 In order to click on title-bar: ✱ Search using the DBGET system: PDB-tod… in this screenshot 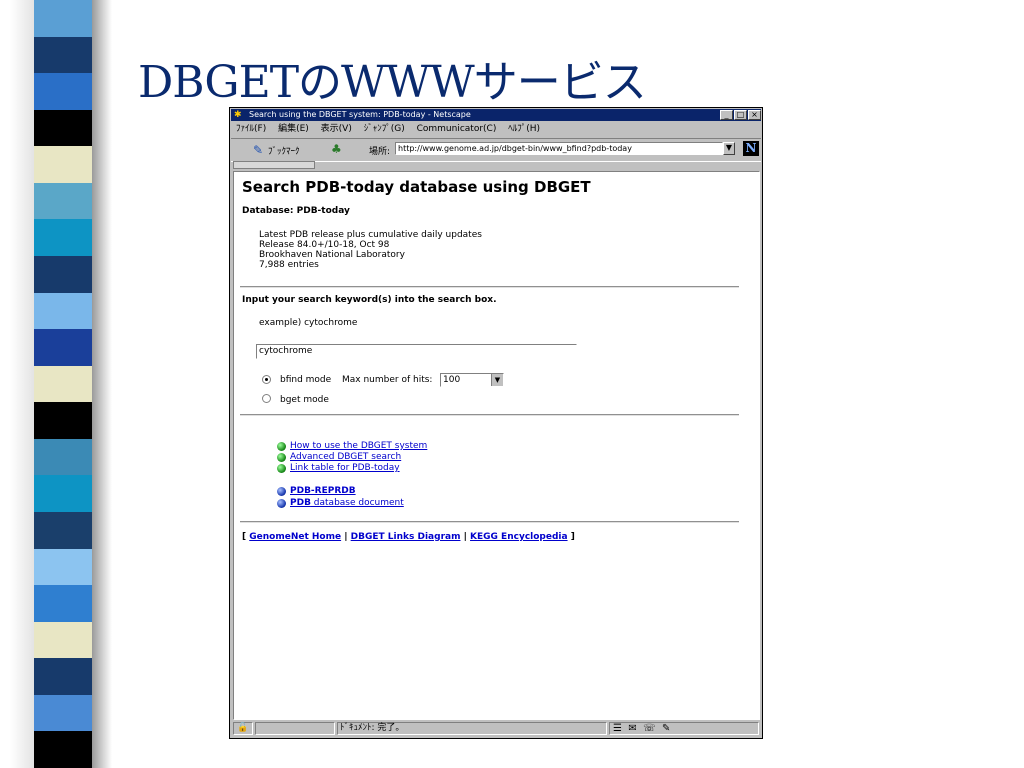, I will do `click(496, 115)`.